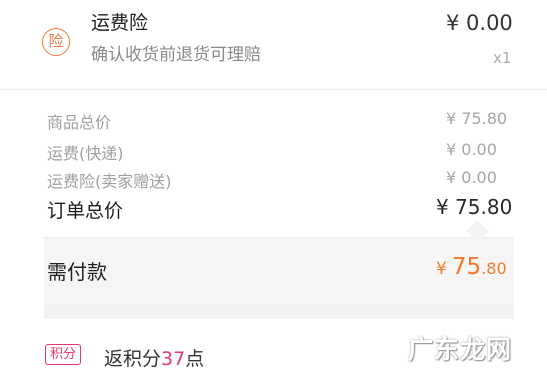 Image resolution: width=547 pixels, height=376 pixels. I want to click on amount-due-decimal: .80, so click(494, 268).